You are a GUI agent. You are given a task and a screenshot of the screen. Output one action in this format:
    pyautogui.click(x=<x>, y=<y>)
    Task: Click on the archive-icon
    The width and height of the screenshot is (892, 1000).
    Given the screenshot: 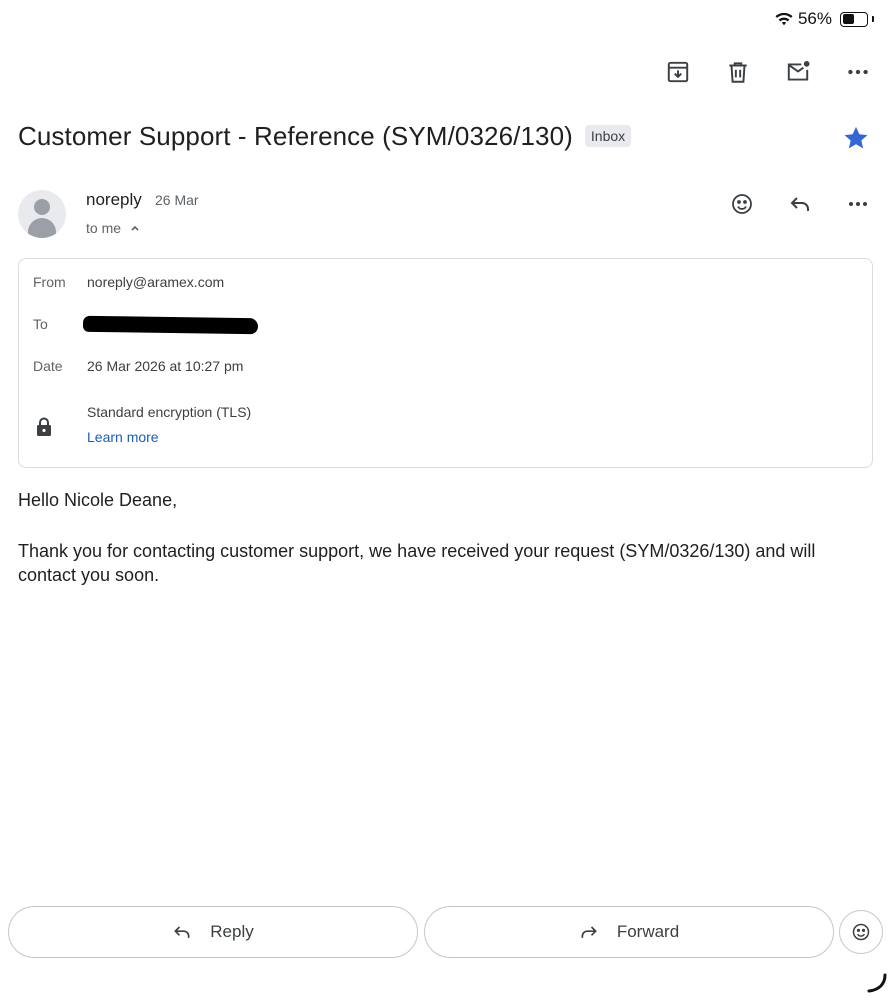 What is the action you would take?
    pyautogui.click(x=678, y=72)
    